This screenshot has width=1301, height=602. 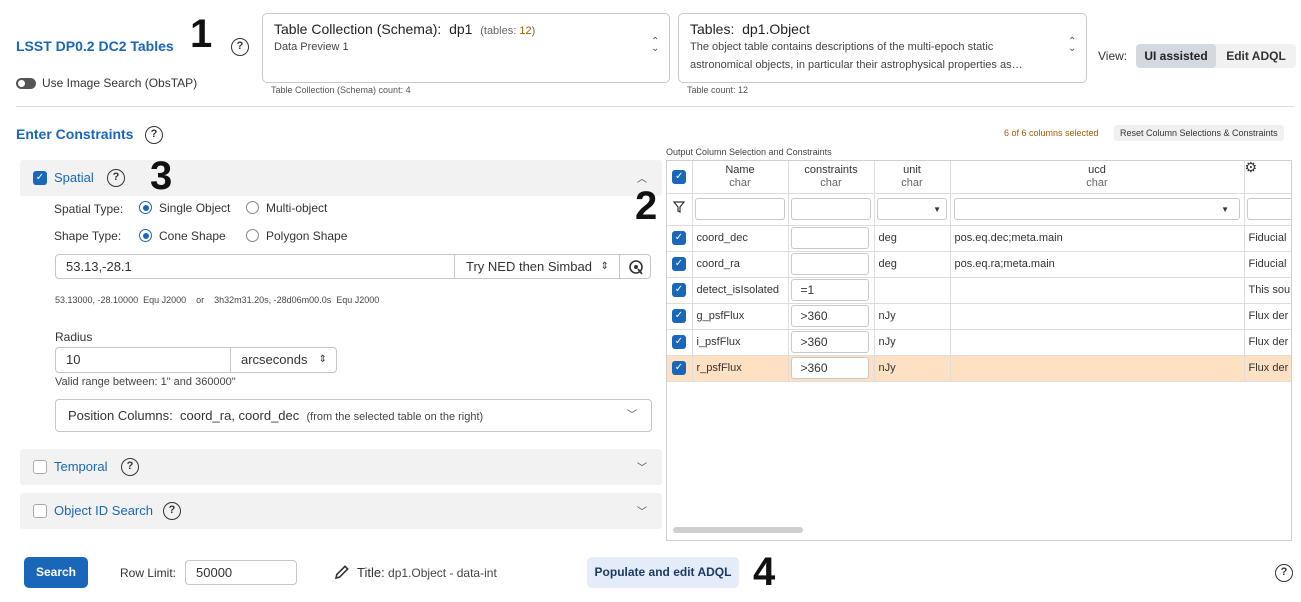 I want to click on chevron-up-icon: ︿, so click(x=642, y=177).